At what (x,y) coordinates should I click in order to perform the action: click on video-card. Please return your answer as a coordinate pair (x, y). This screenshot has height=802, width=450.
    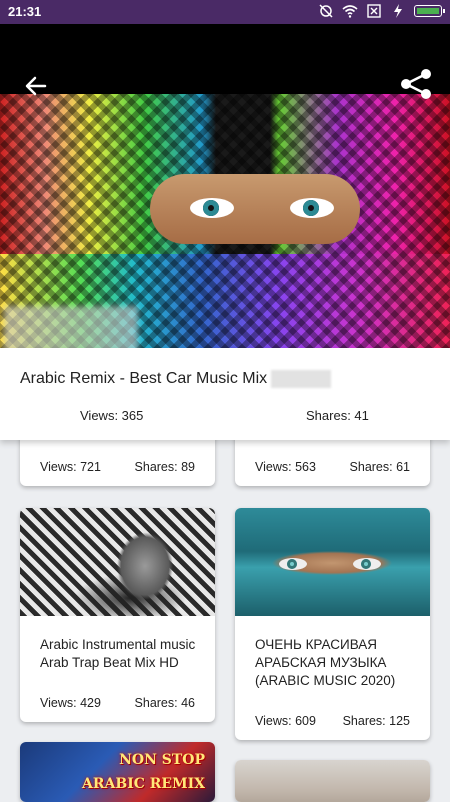
    Looking at the image, I should click on (332, 781).